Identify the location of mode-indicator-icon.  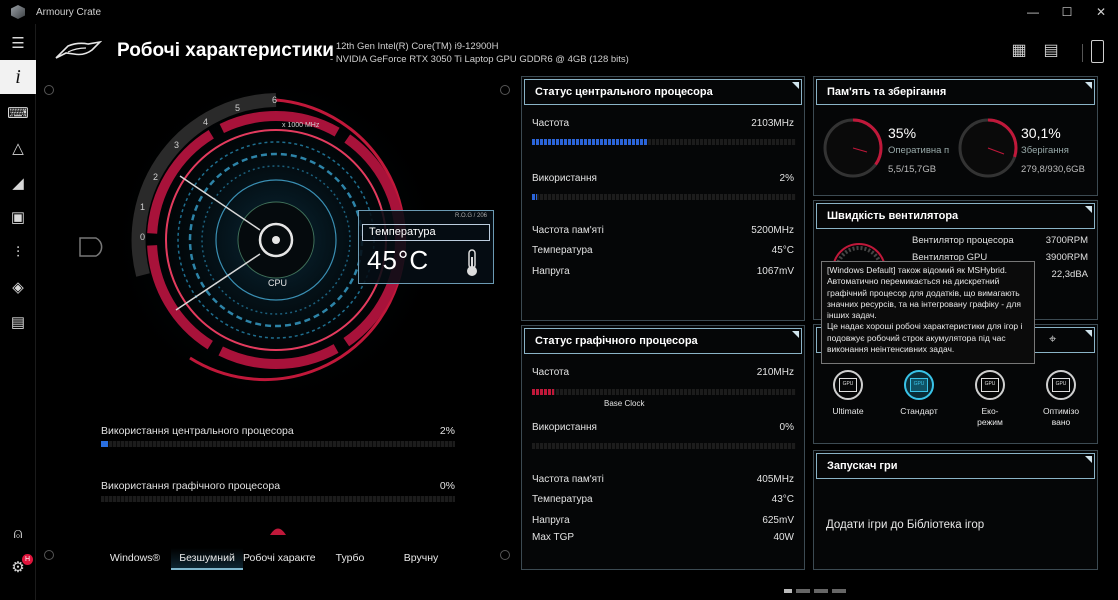
(278, 531).